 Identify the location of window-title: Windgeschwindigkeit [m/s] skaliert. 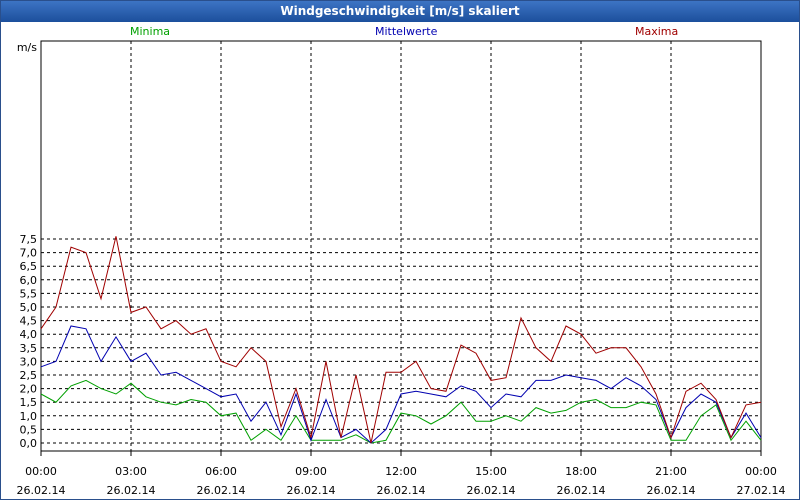
(400, 11).